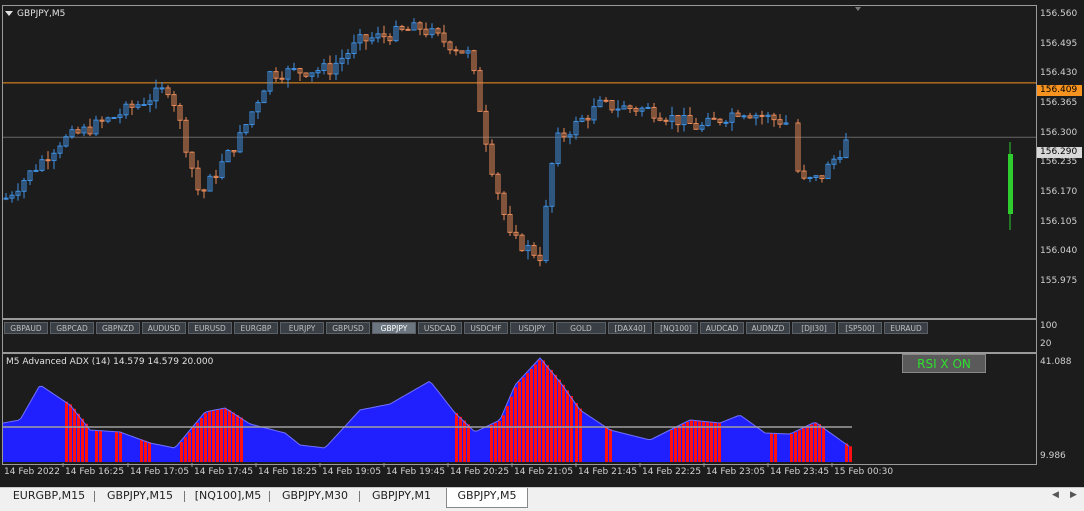 This screenshot has height=511, width=1084. What do you see at coordinates (160, 472) in the screenshot?
I see `time-label: 14 Feb 17:05` at bounding box center [160, 472].